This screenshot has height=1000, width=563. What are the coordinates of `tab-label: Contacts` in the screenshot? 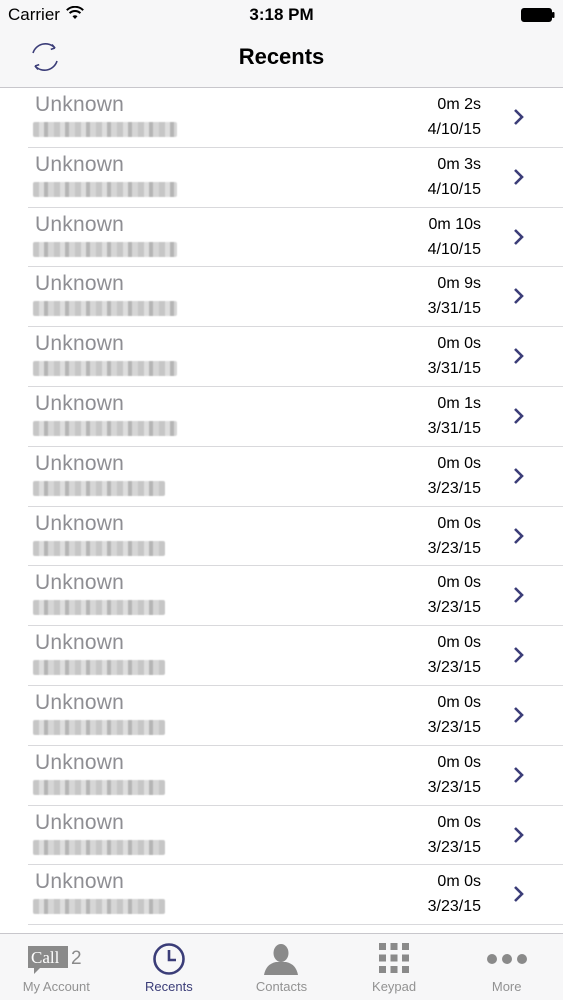 It's located at (281, 986).